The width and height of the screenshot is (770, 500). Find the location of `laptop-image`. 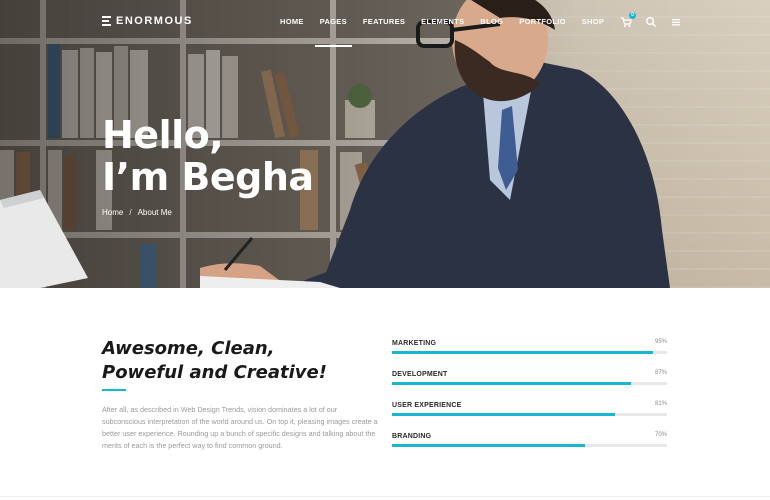

laptop-image is located at coordinates (44, 239).